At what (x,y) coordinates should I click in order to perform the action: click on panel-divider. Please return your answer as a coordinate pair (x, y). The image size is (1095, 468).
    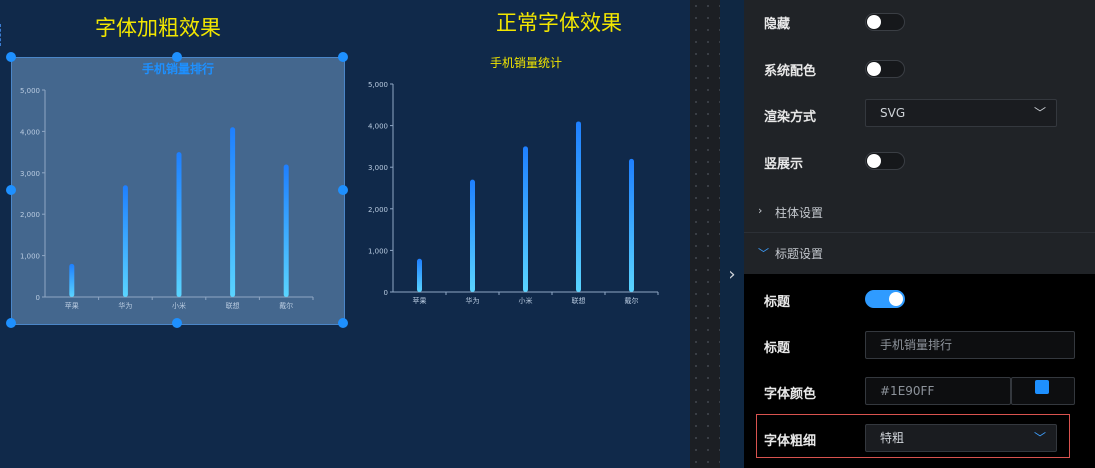
    Looking at the image, I should click on (705, 234).